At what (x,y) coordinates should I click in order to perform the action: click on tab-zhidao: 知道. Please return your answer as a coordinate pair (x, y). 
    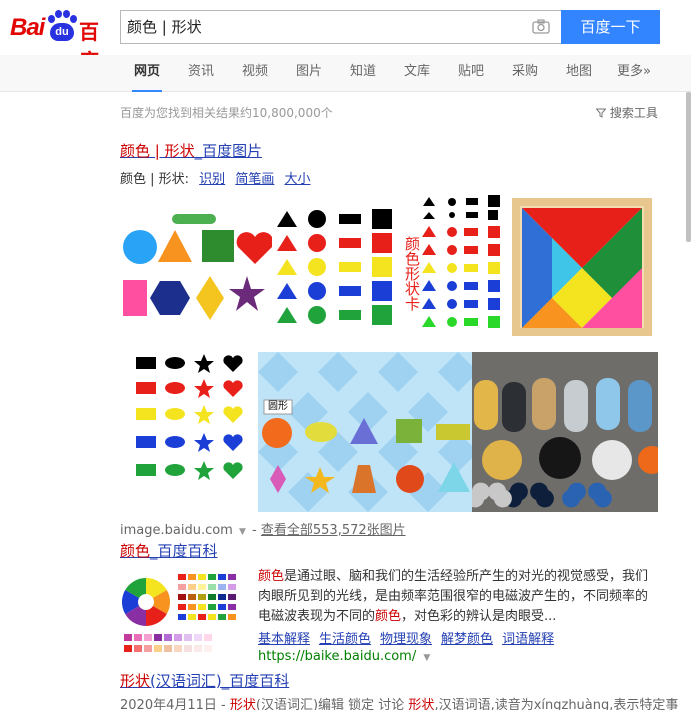
    Looking at the image, I should click on (363, 73).